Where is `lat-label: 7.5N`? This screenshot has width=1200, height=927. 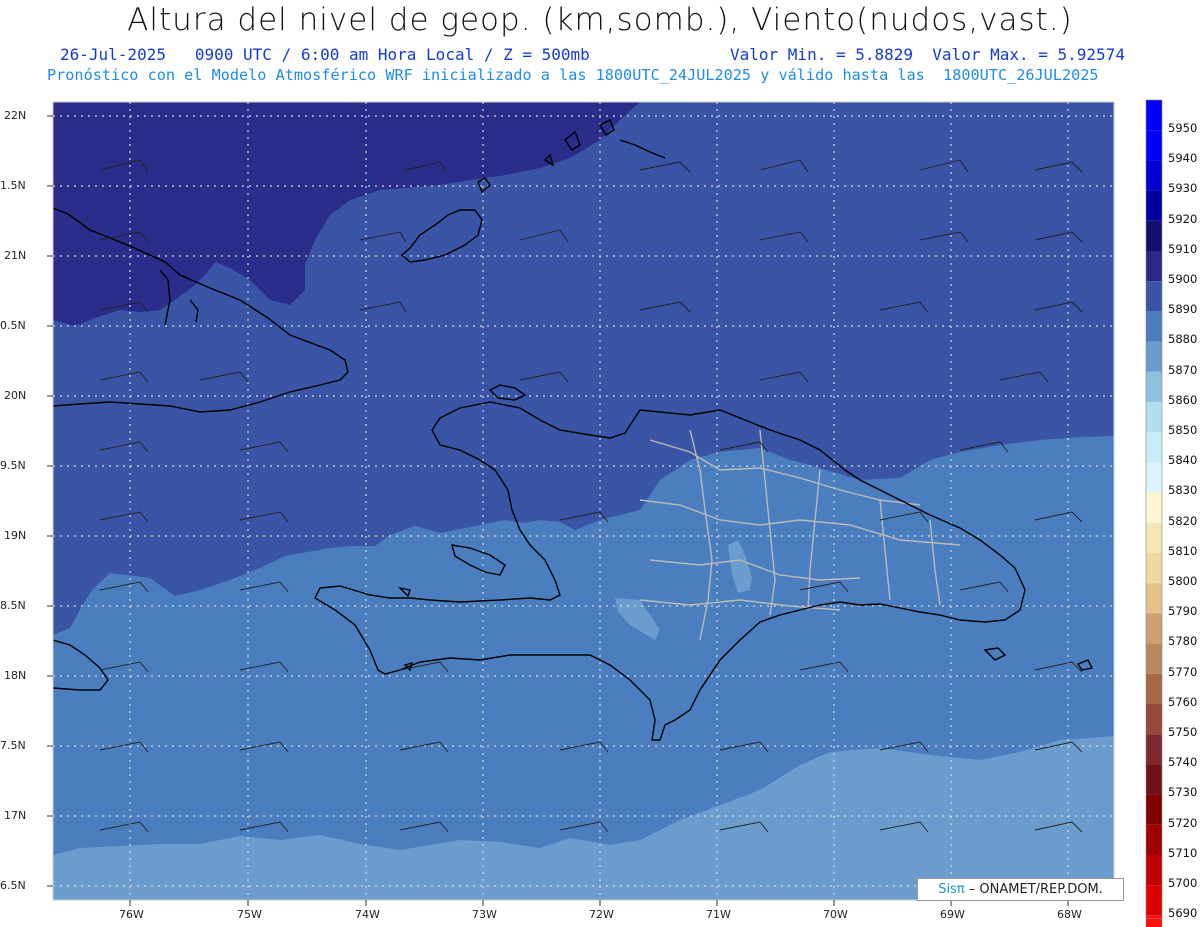 lat-label: 7.5N is located at coordinates (13, 745).